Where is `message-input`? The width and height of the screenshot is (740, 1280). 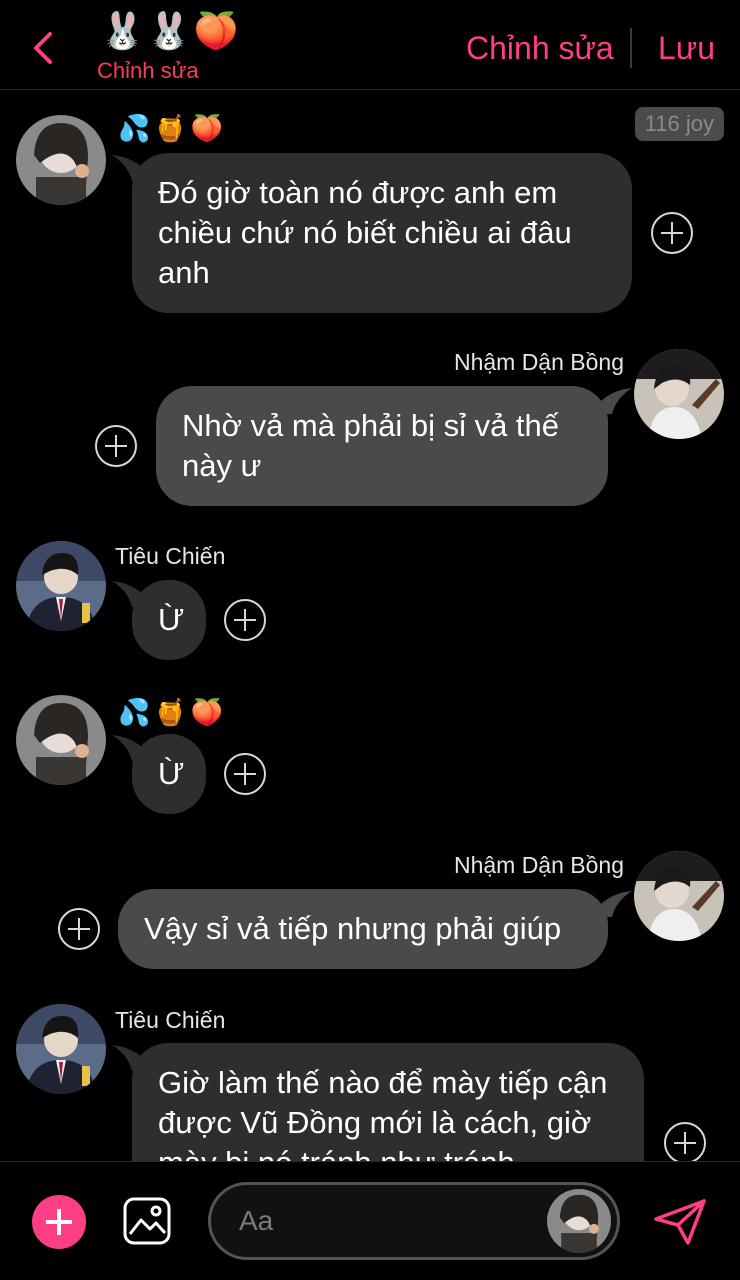
message-input is located at coordinates (389, 1221).